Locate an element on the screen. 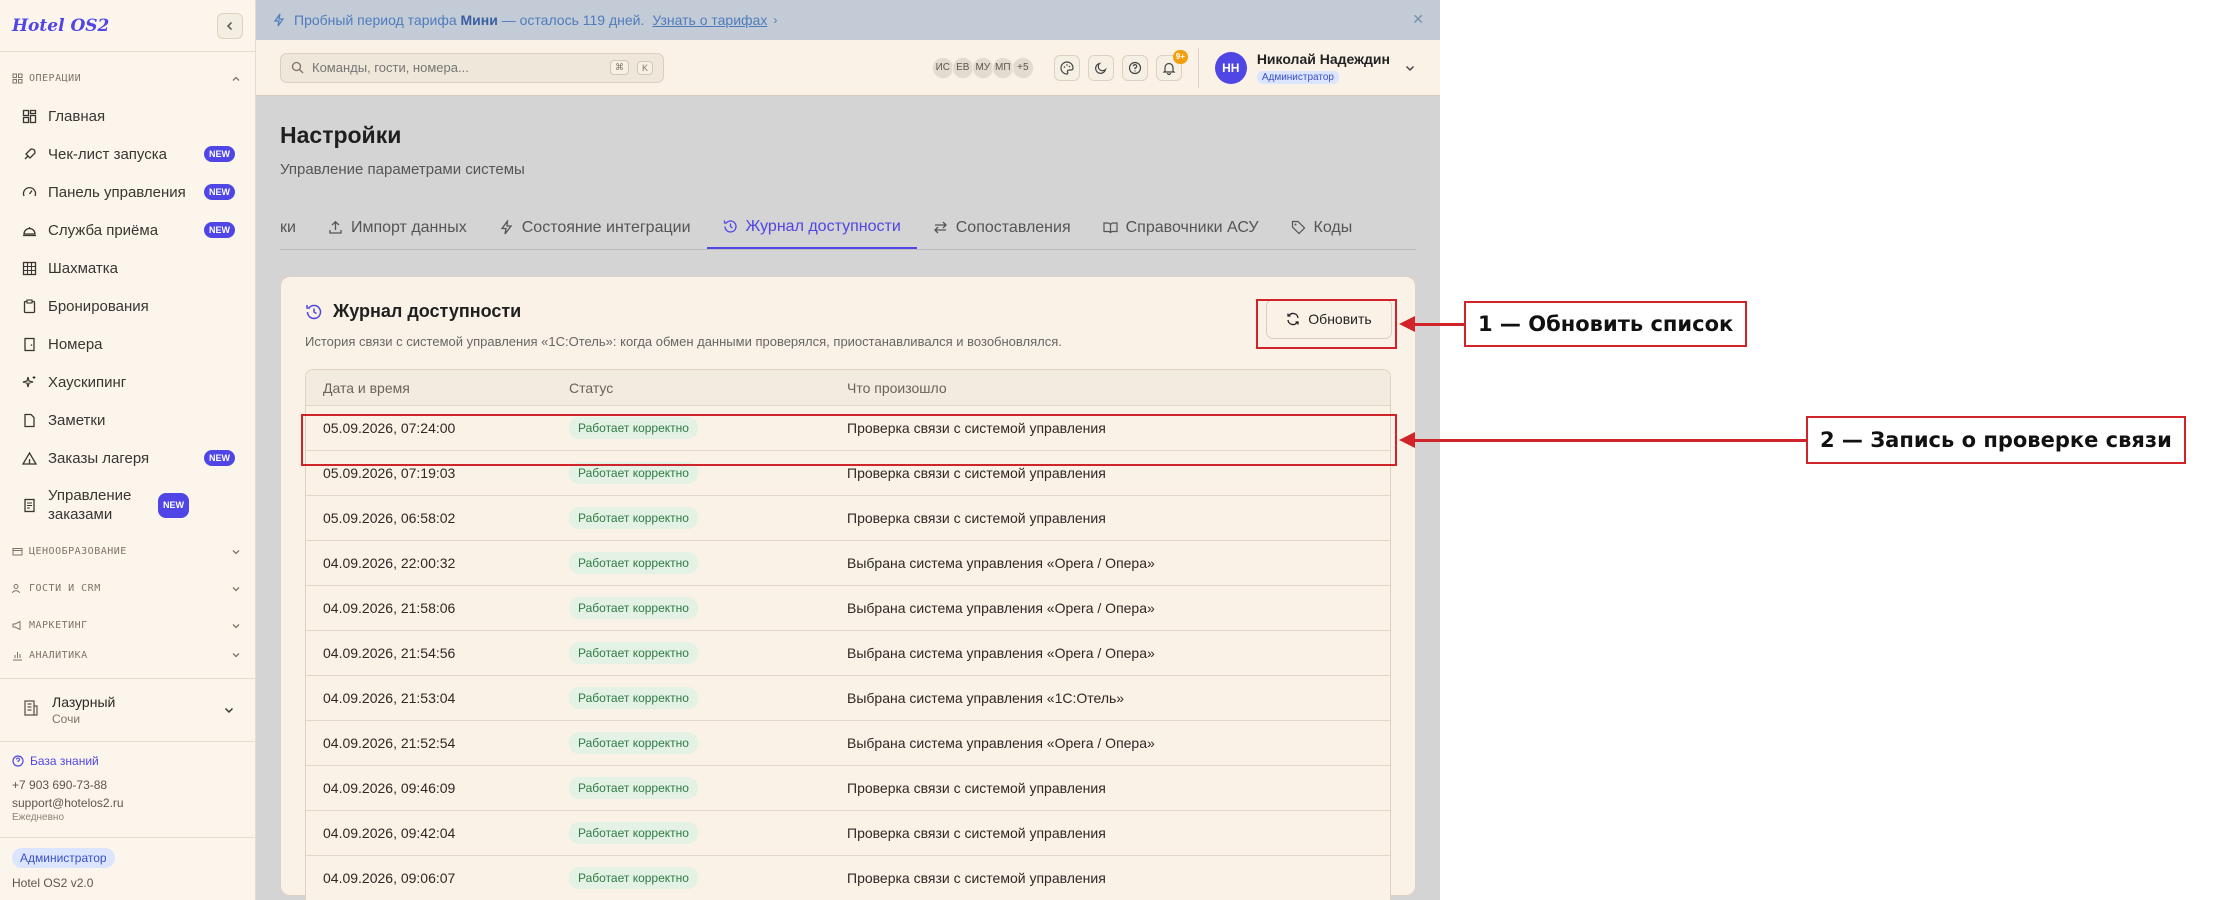 The image size is (2228, 900). notification-count-badge: 9+ is located at coordinates (1180, 56).